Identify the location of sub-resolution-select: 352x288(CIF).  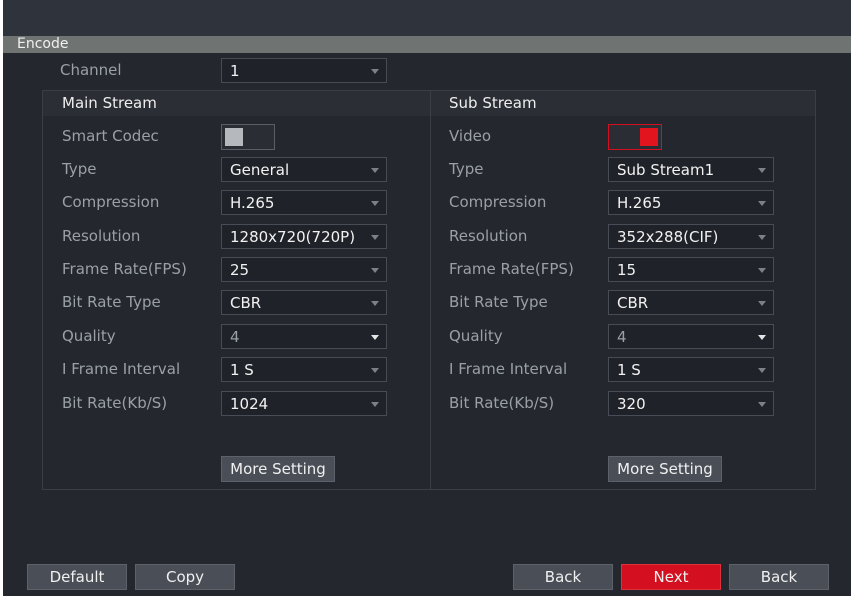
(691, 236).